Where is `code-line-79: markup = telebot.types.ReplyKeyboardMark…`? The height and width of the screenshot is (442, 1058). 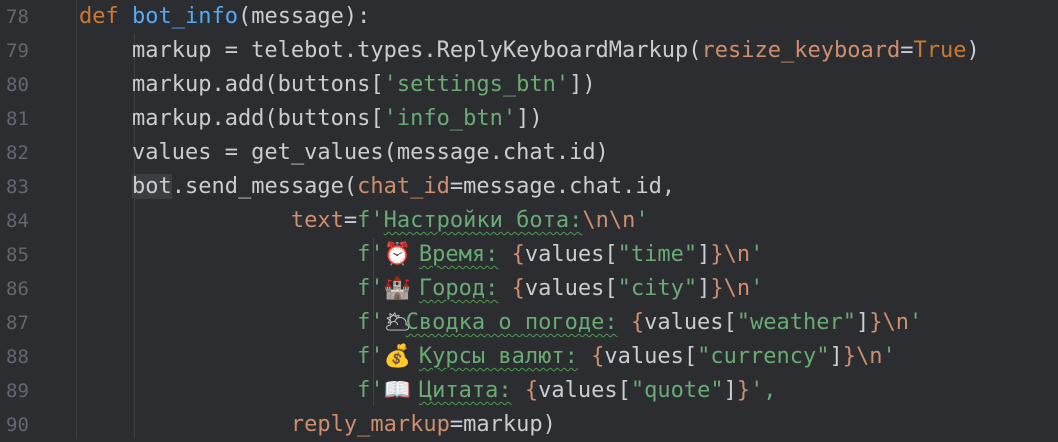
code-line-79: markup = telebot.types.ReplyKeyboardMark… is located at coordinates (529, 51).